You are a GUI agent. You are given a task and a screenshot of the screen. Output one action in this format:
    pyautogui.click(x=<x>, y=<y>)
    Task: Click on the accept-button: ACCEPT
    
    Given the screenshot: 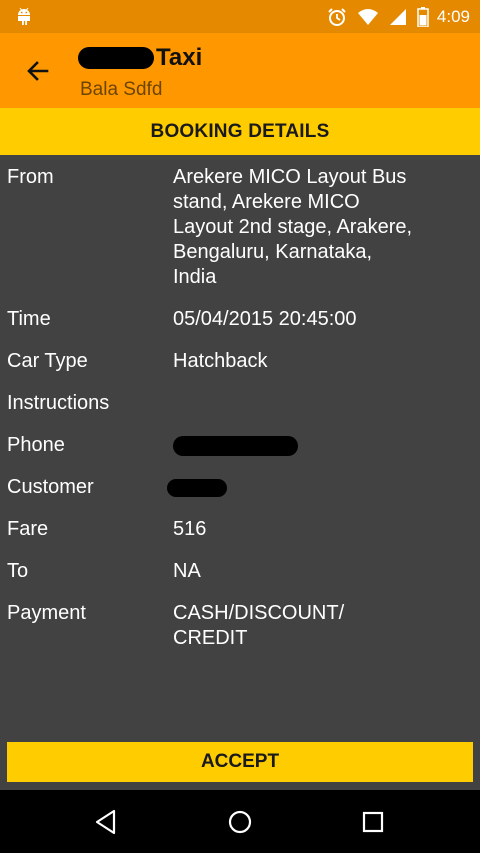 What is the action you would take?
    pyautogui.click(x=240, y=762)
    